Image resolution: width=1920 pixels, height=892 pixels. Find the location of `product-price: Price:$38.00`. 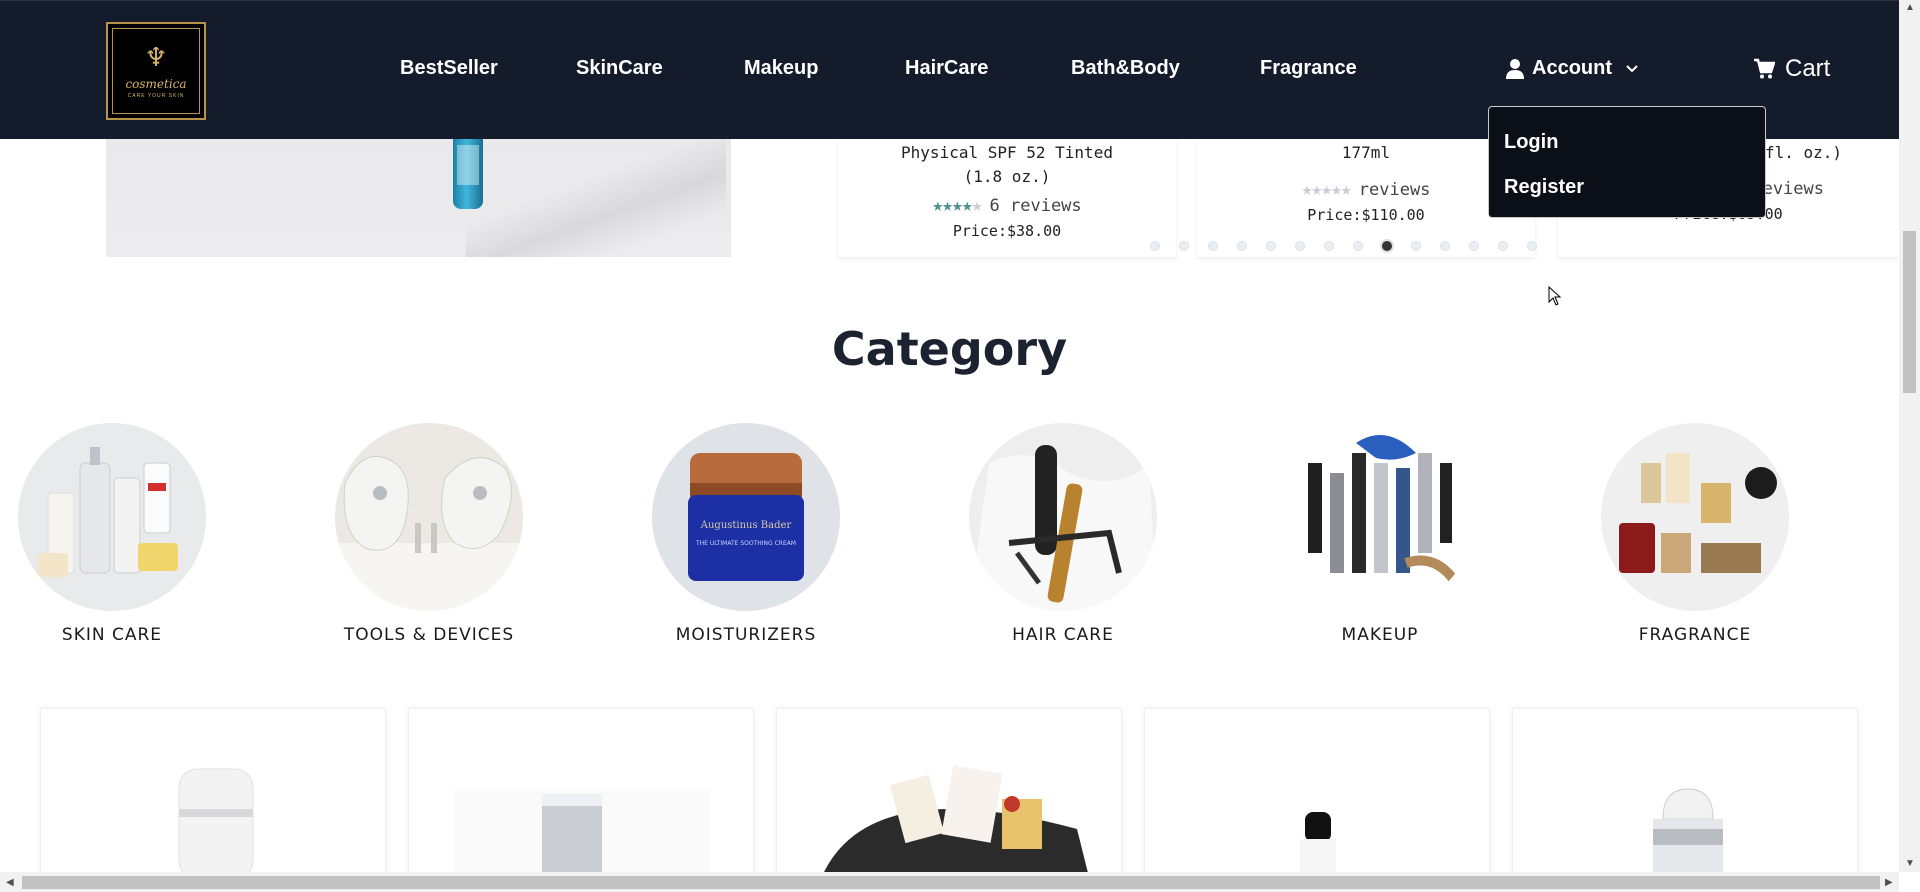

product-price: Price:$38.00 is located at coordinates (1007, 231).